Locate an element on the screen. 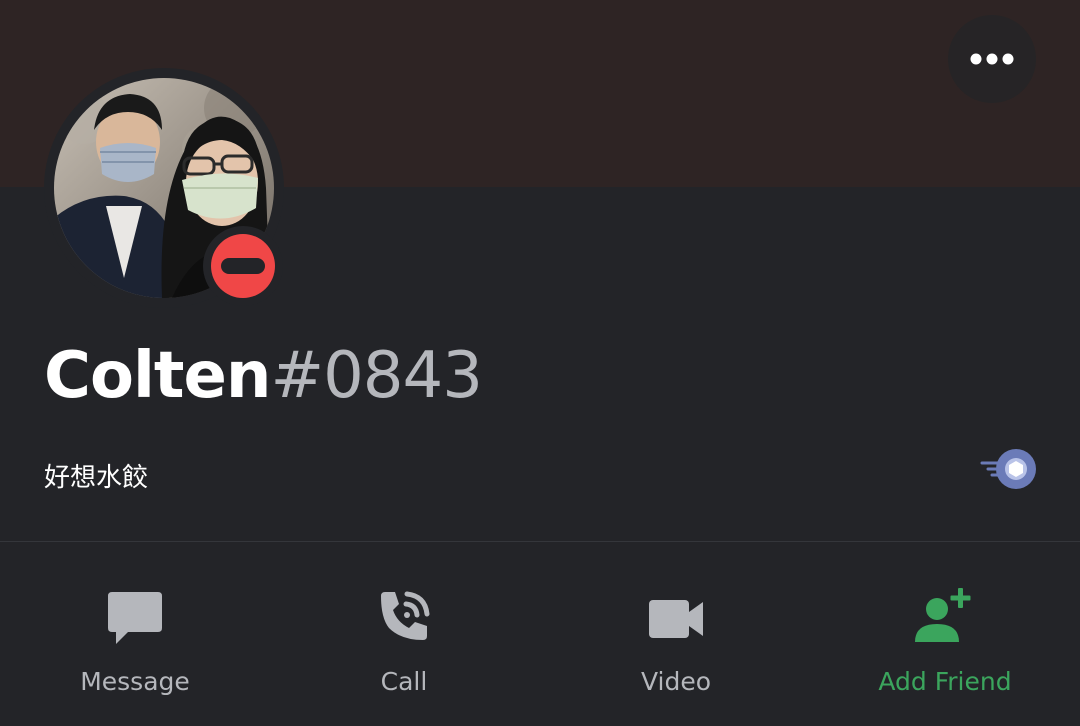  add-friend-label: Add Friend is located at coordinates (945, 681).